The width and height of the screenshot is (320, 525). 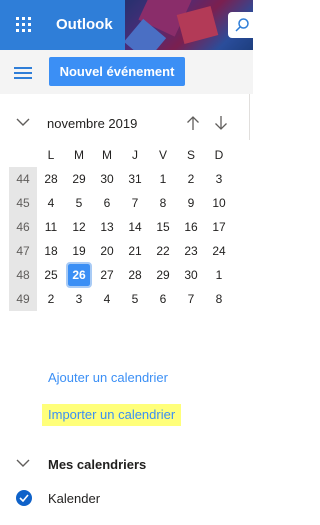 I want to click on calendar-day: 27, so click(x=107, y=275).